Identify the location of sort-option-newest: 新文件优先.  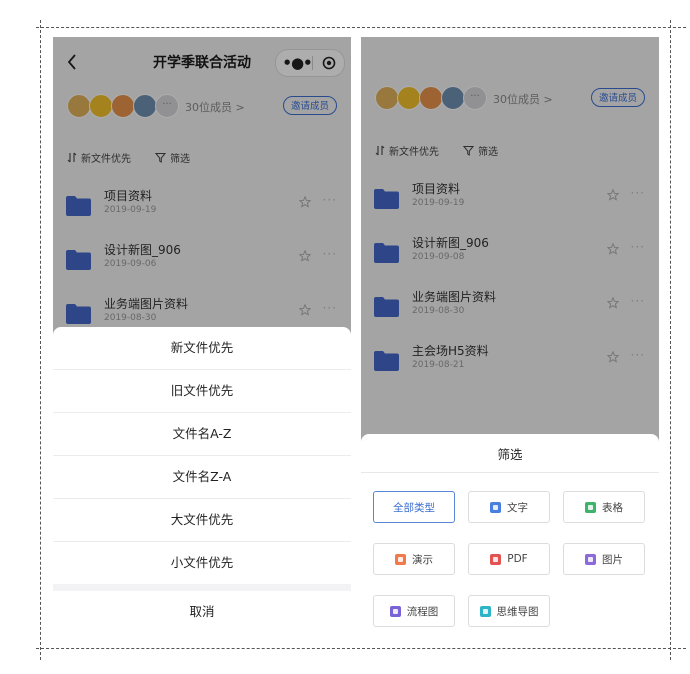
(202, 348).